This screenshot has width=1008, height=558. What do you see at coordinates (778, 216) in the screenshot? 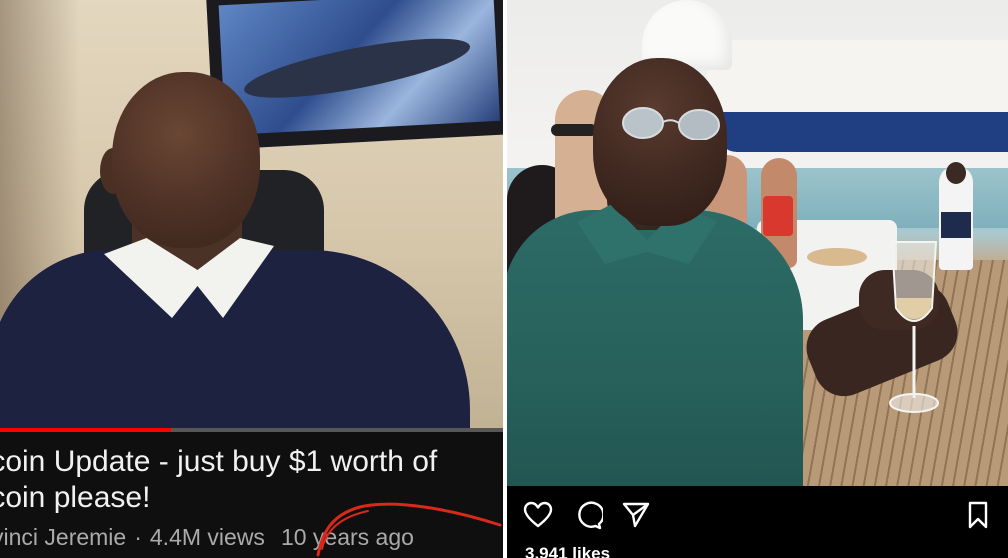
I see `guest-swimsuit` at bounding box center [778, 216].